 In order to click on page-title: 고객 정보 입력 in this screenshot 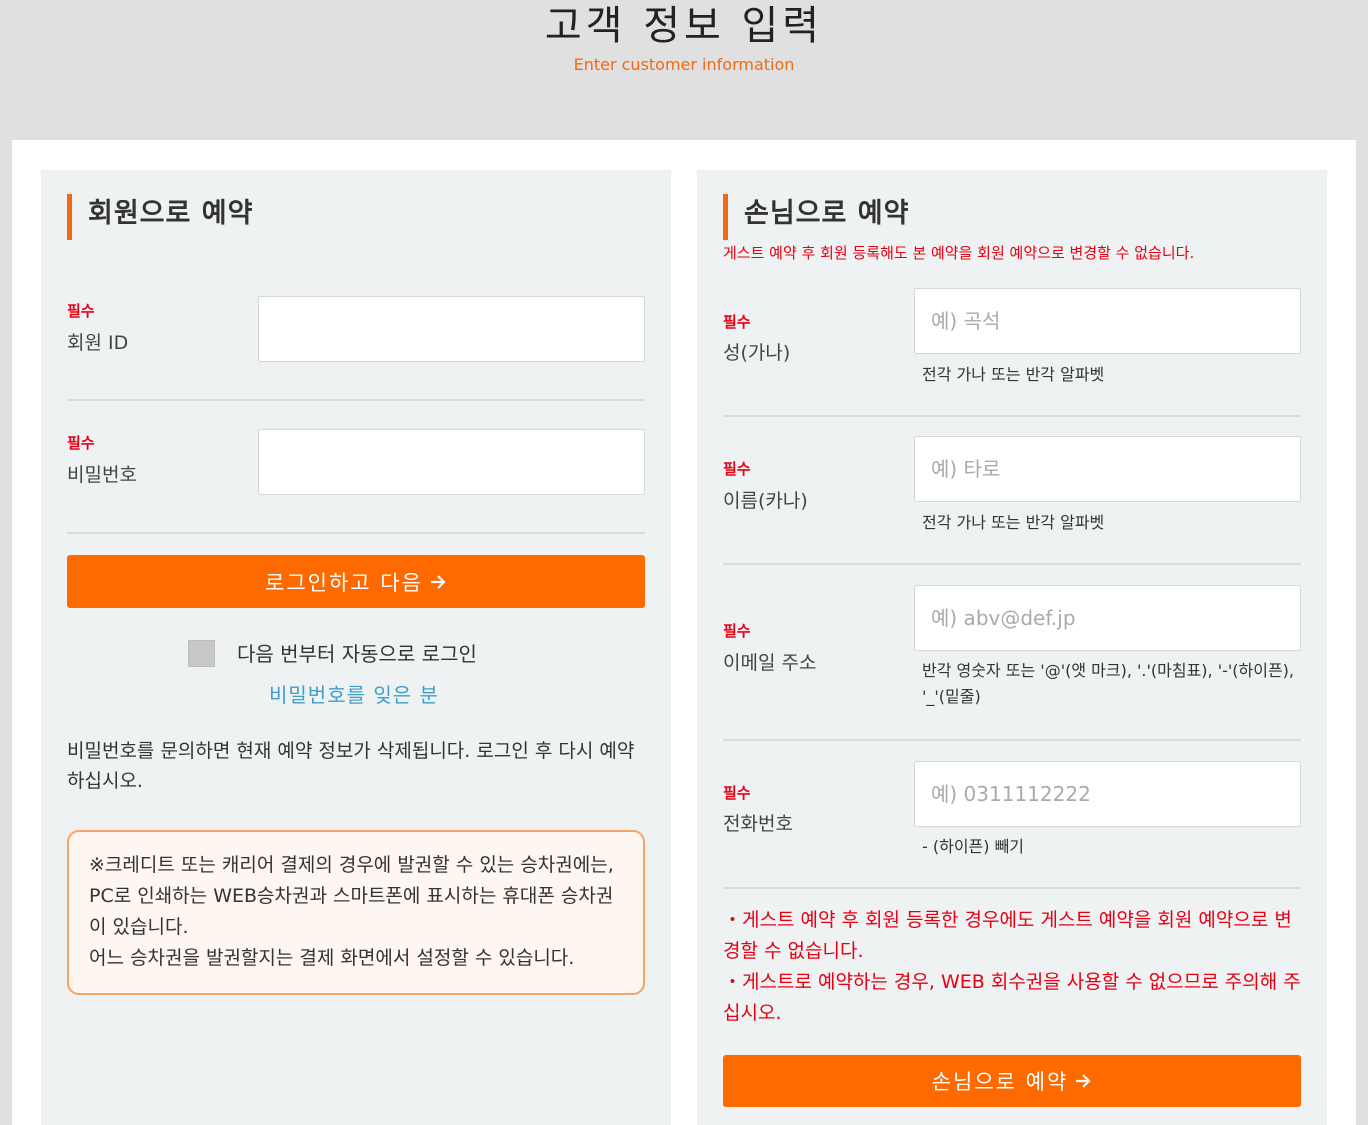, I will do `click(684, 26)`.